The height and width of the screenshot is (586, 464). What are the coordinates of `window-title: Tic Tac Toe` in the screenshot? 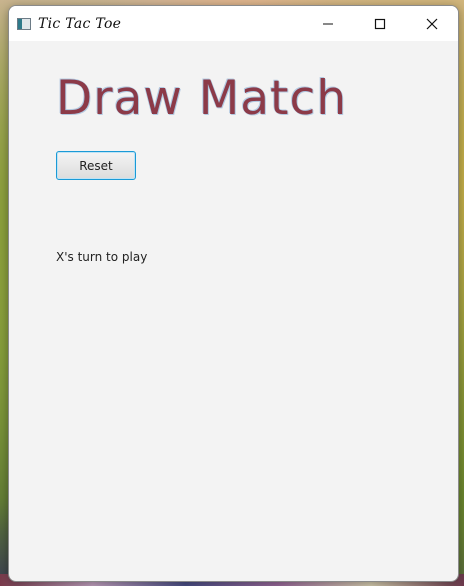 It's located at (80, 23).